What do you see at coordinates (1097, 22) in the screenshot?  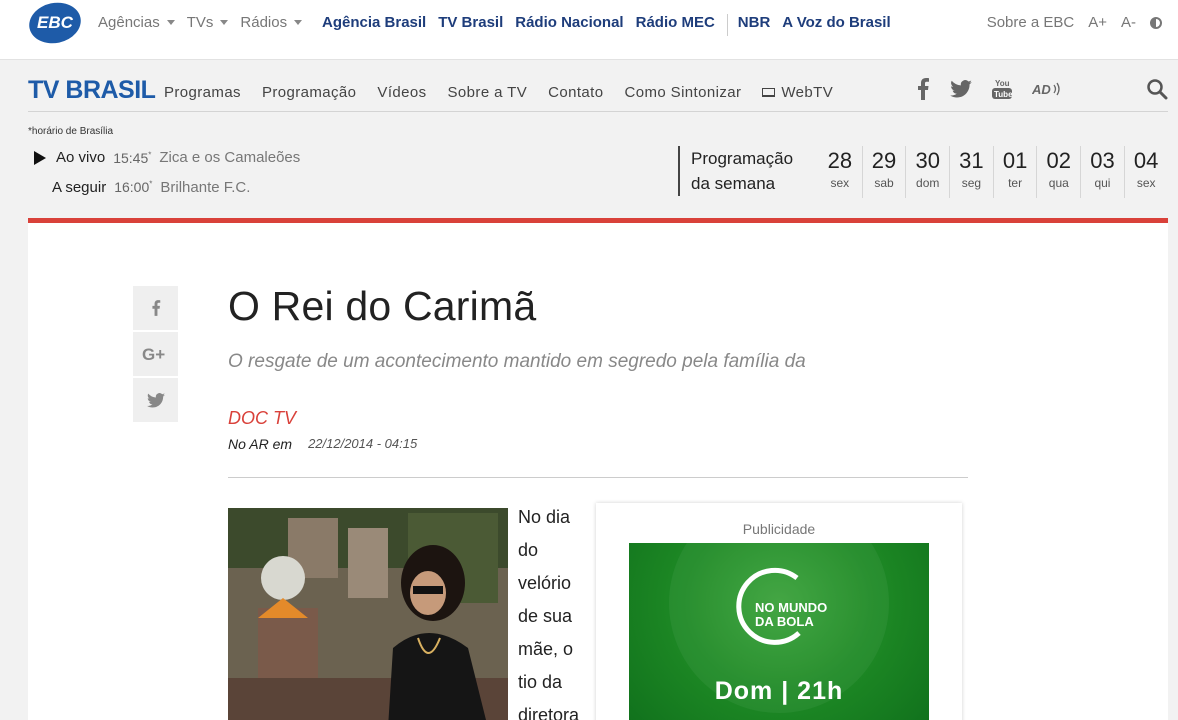 I see `font-increase-button: A+` at bounding box center [1097, 22].